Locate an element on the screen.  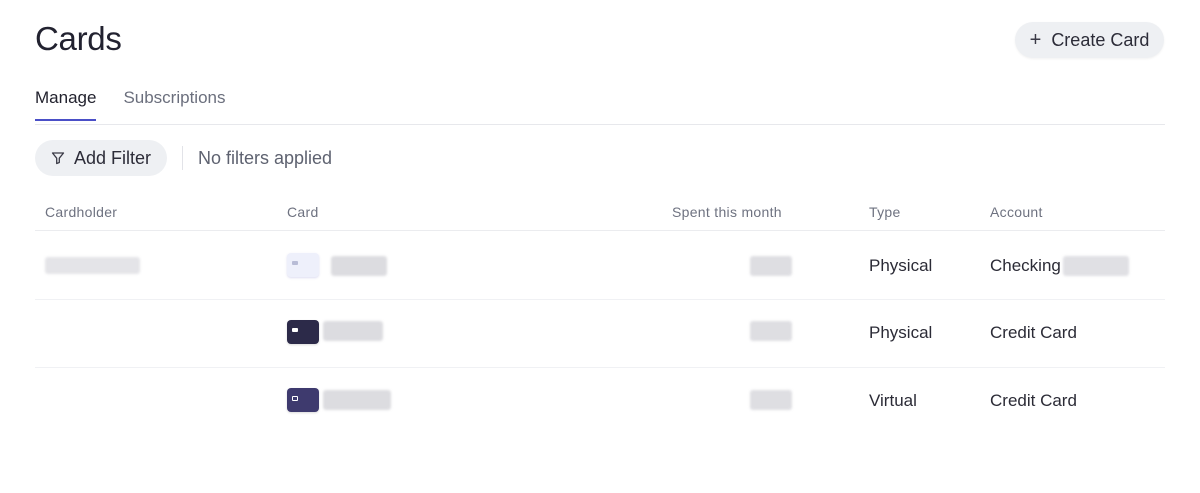
card-dark-icon is located at coordinates (303, 332).